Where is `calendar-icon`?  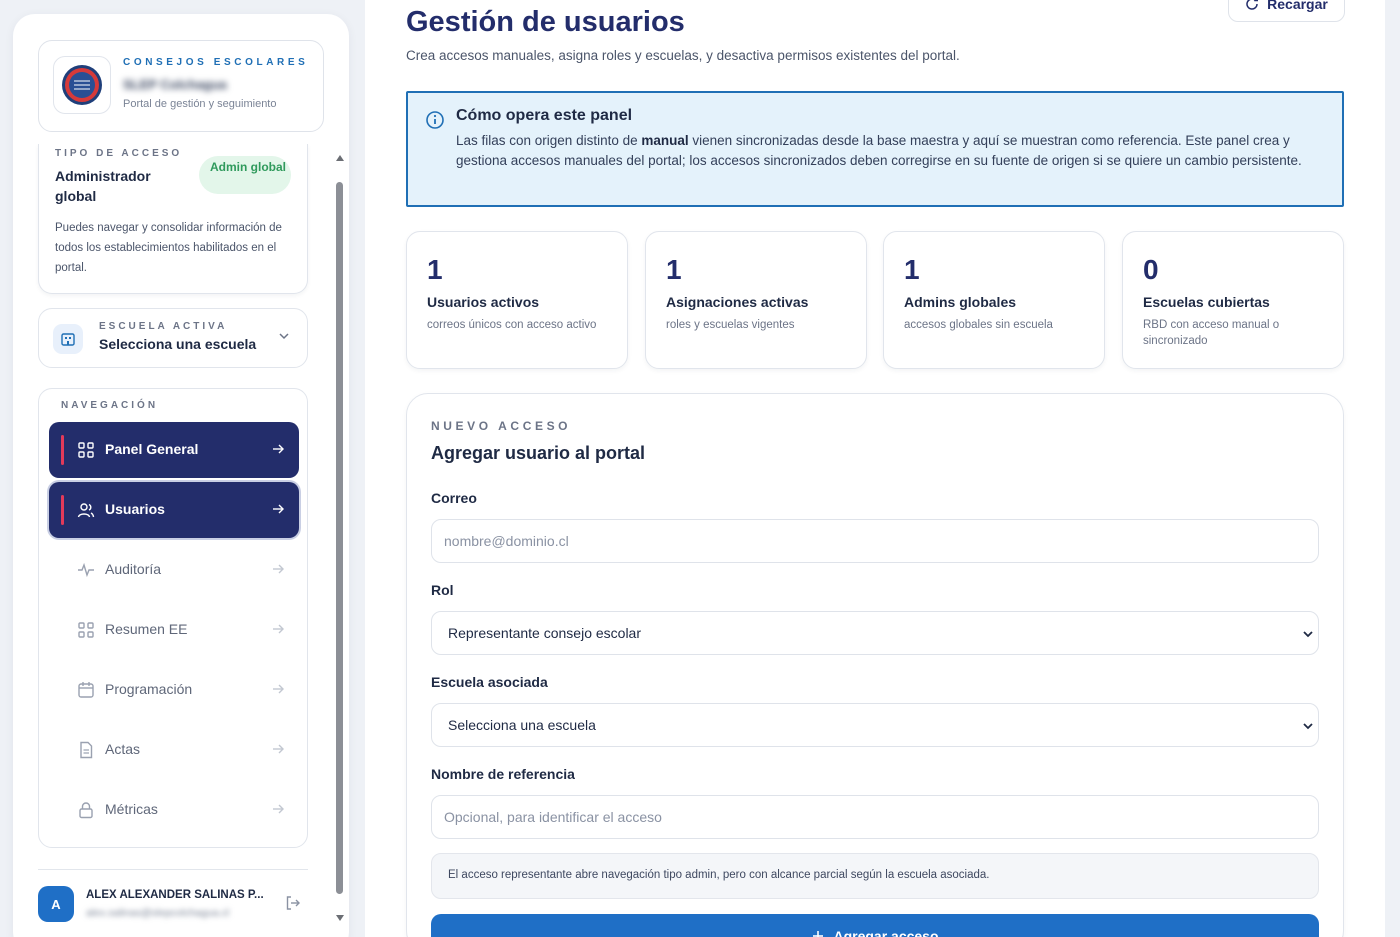
calendar-icon is located at coordinates (86, 690).